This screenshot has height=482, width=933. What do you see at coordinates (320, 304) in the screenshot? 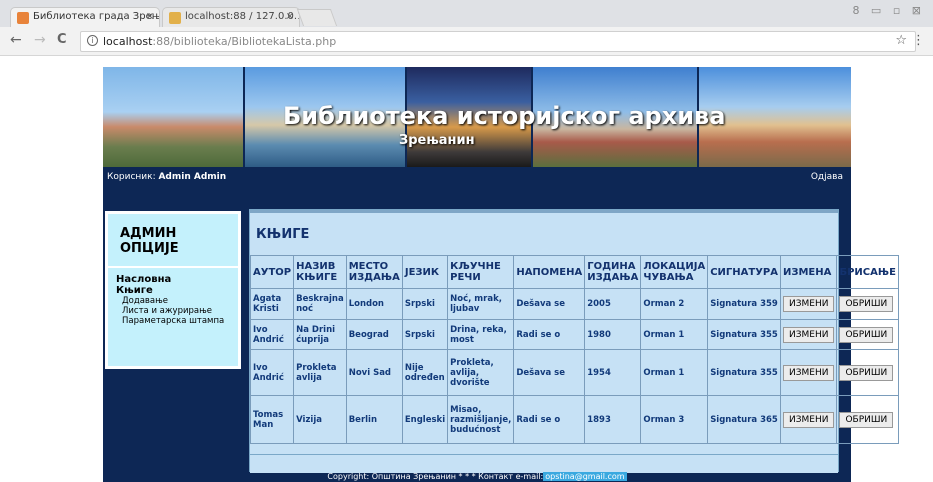
I see `cell-title: Beskrajna noć` at bounding box center [320, 304].